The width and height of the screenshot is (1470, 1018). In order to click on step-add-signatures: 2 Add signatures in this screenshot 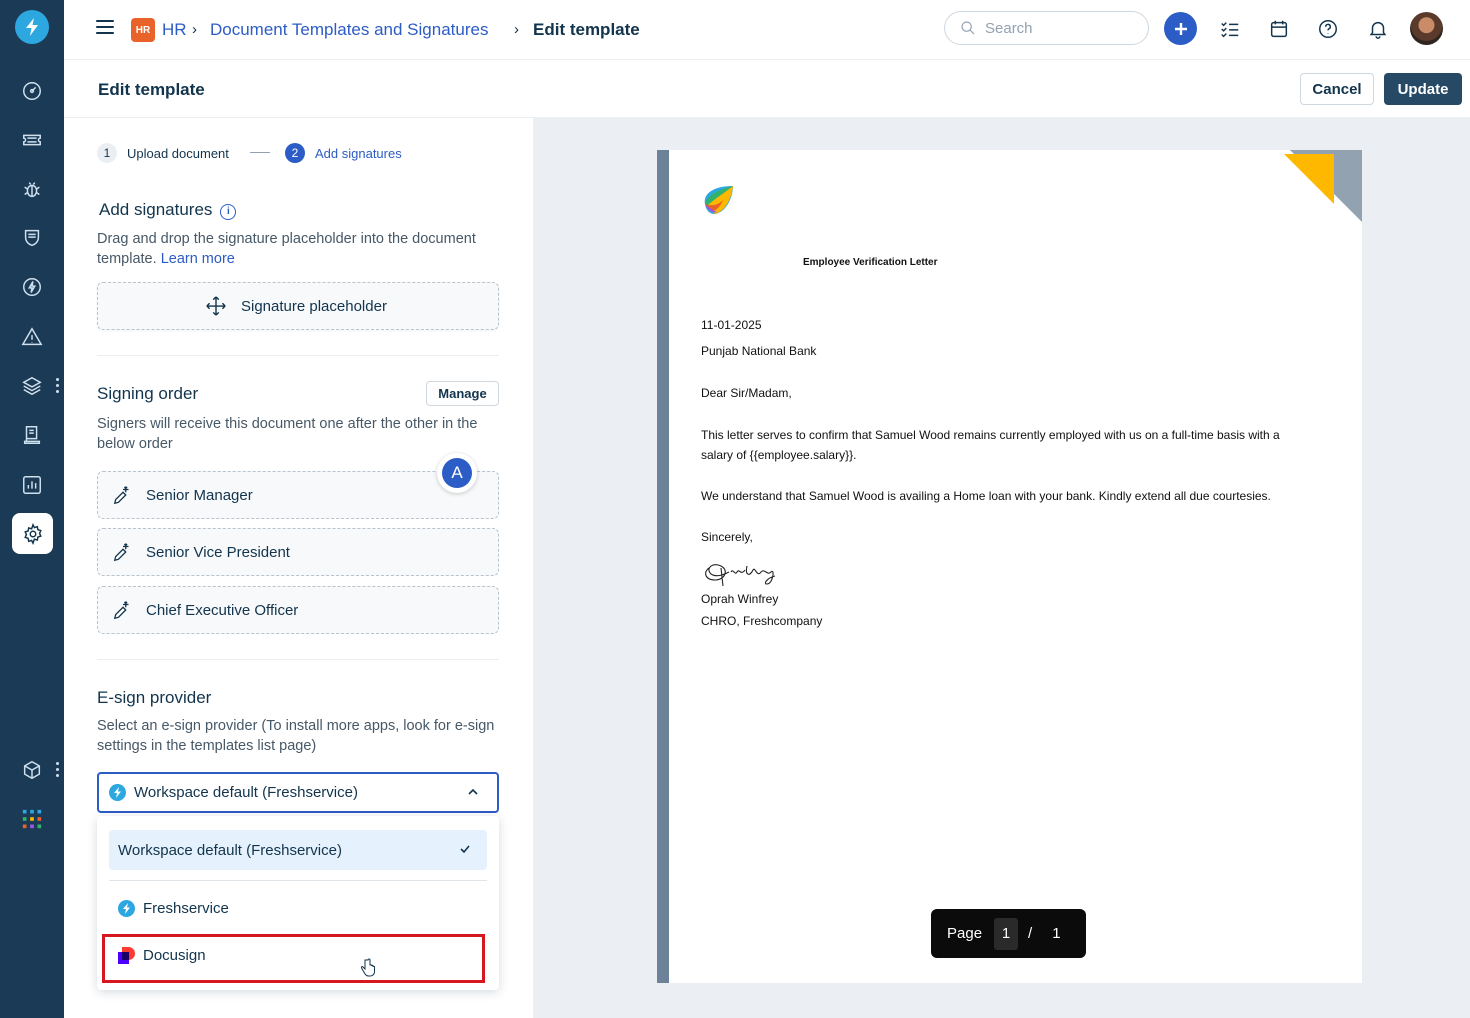, I will do `click(343, 153)`.